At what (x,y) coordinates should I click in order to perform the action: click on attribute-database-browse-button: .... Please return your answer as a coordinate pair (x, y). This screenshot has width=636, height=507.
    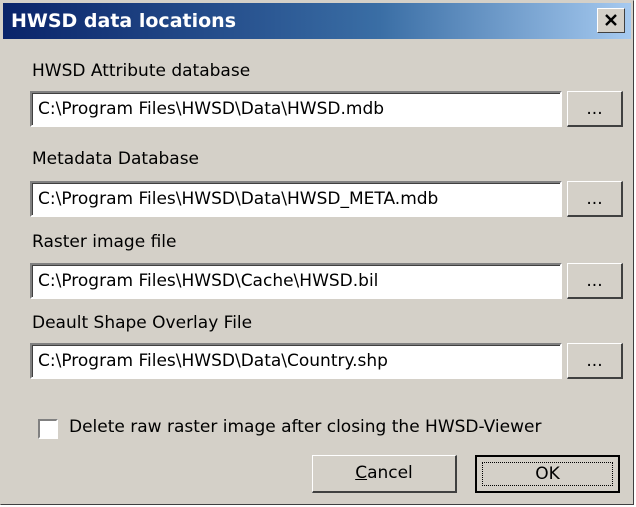
    Looking at the image, I should click on (595, 109).